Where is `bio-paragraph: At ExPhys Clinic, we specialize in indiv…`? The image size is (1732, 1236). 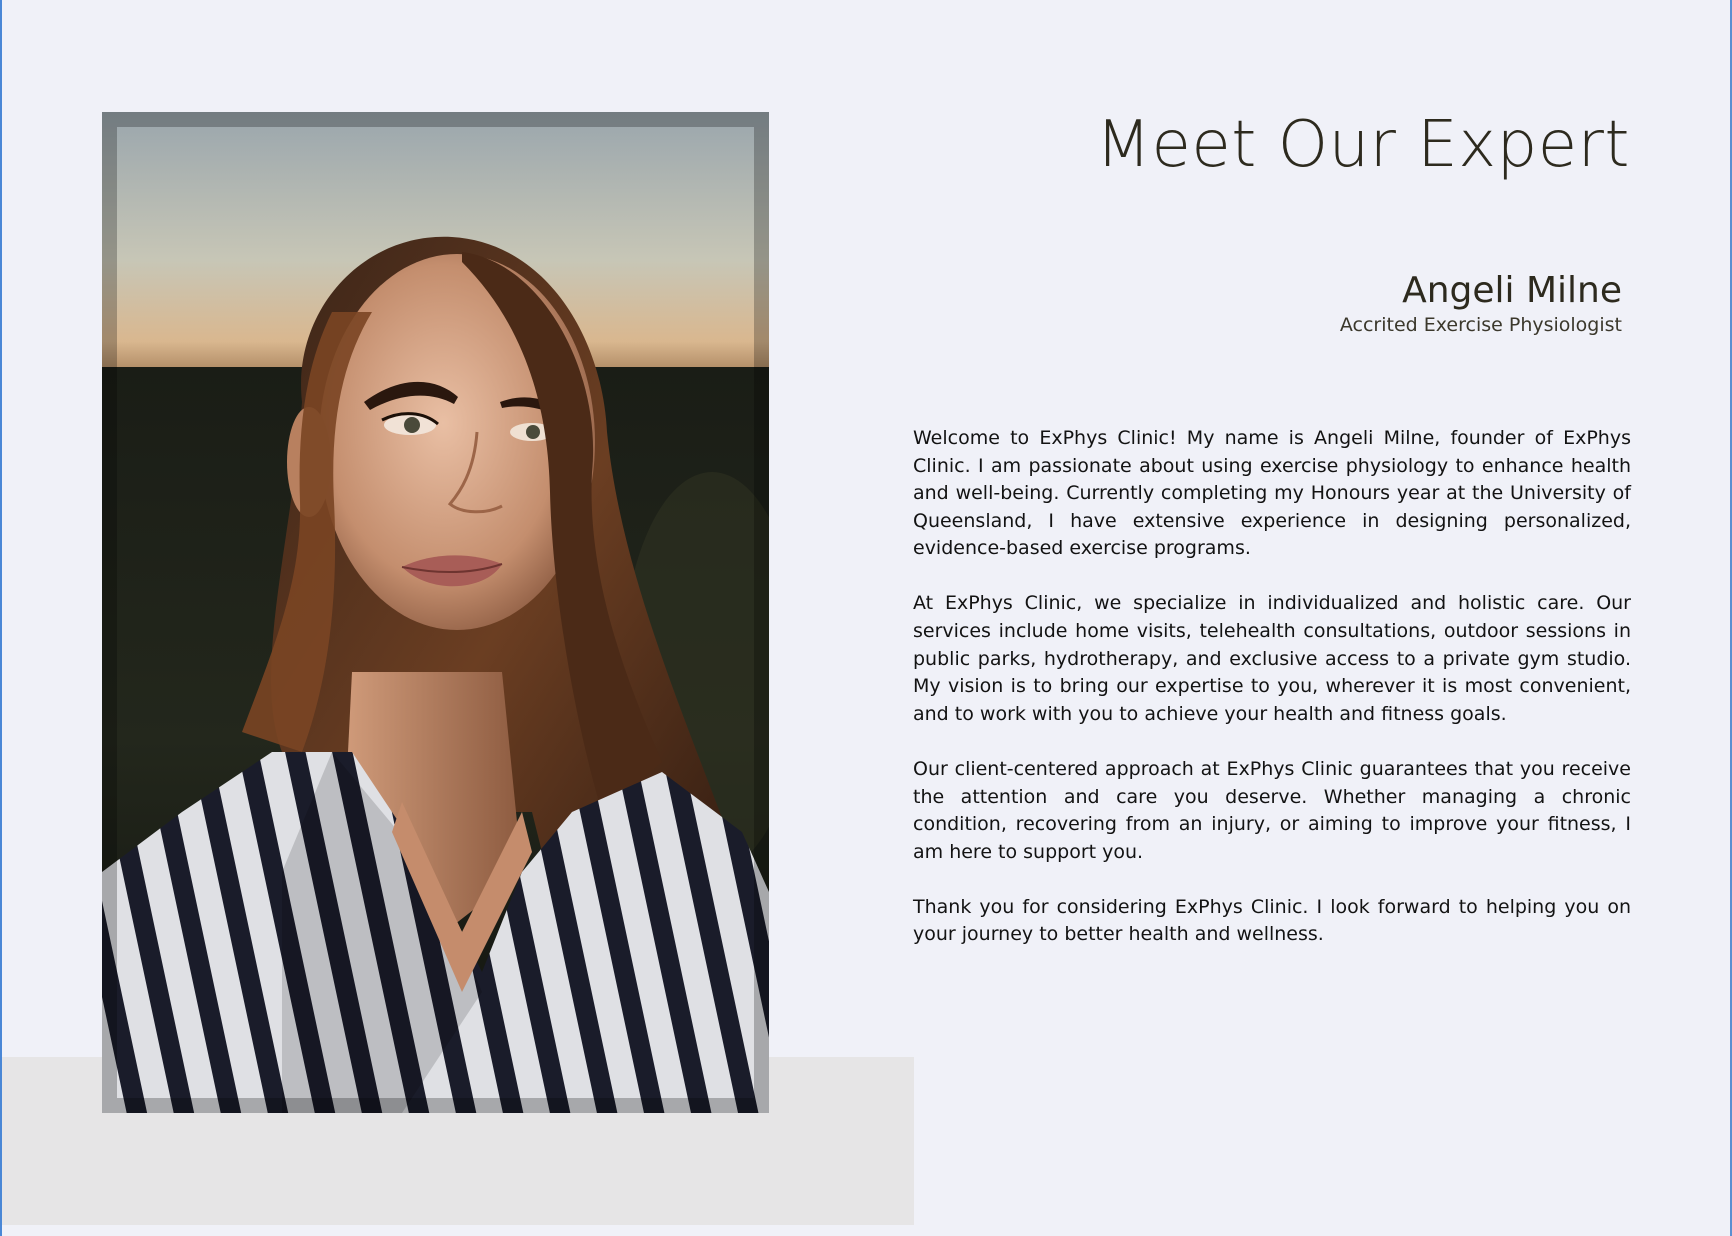
bio-paragraph: At ExPhys Clinic, we specialize in indiv… is located at coordinates (1272, 658).